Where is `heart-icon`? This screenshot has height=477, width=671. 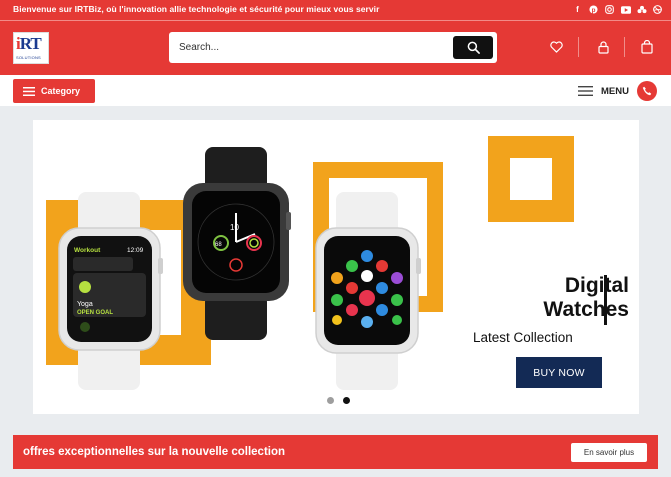 heart-icon is located at coordinates (556, 47).